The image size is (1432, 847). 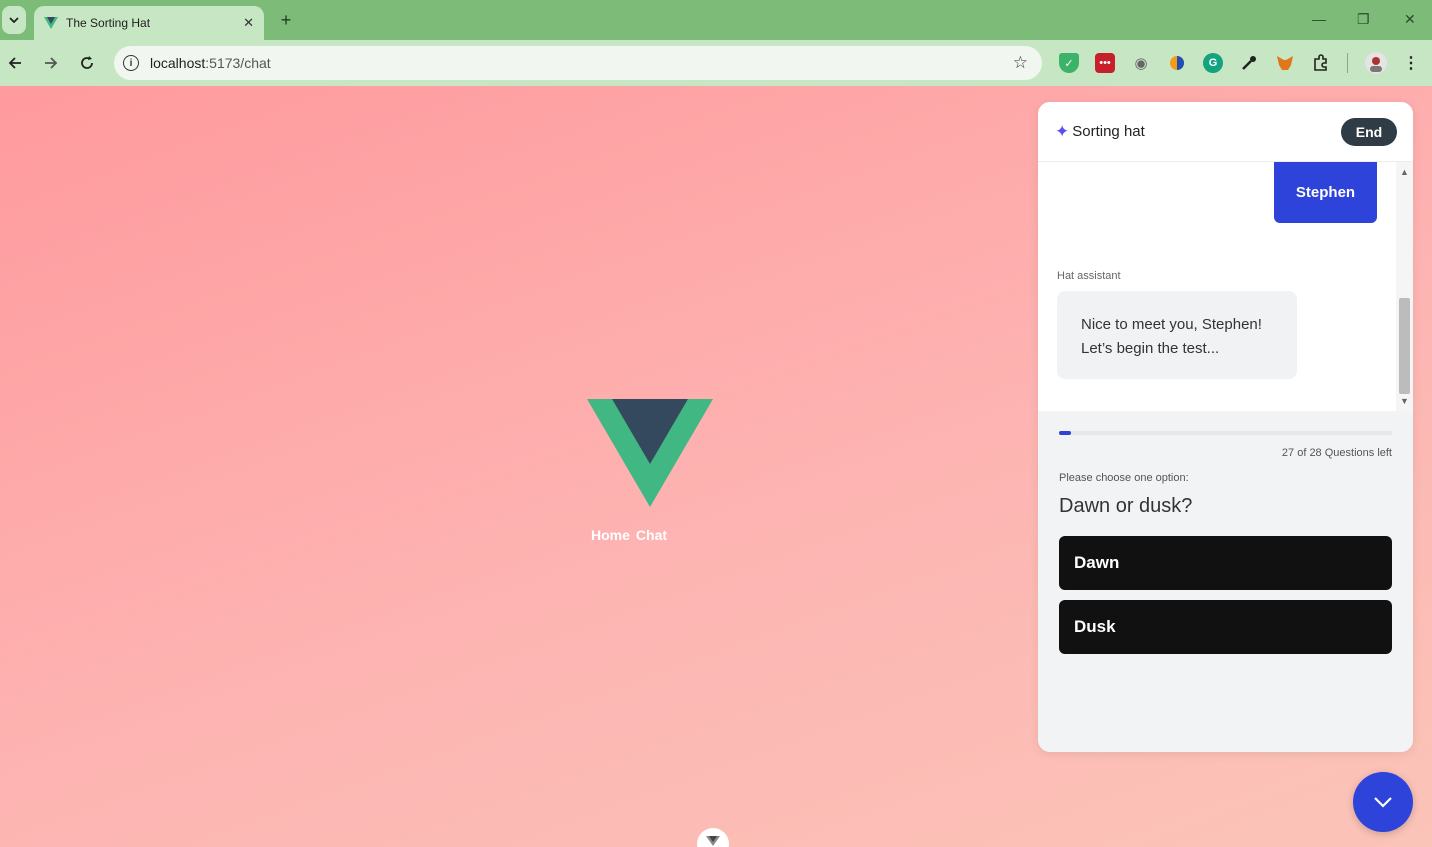 What do you see at coordinates (651, 535) in the screenshot?
I see `nav-link-chat: Chat` at bounding box center [651, 535].